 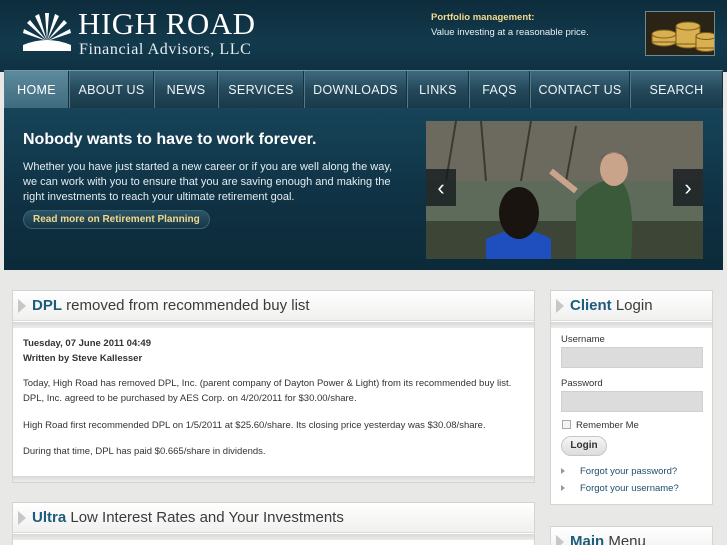 What do you see at coordinates (607, 425) in the screenshot?
I see `remember-me-label: Remember Me` at bounding box center [607, 425].